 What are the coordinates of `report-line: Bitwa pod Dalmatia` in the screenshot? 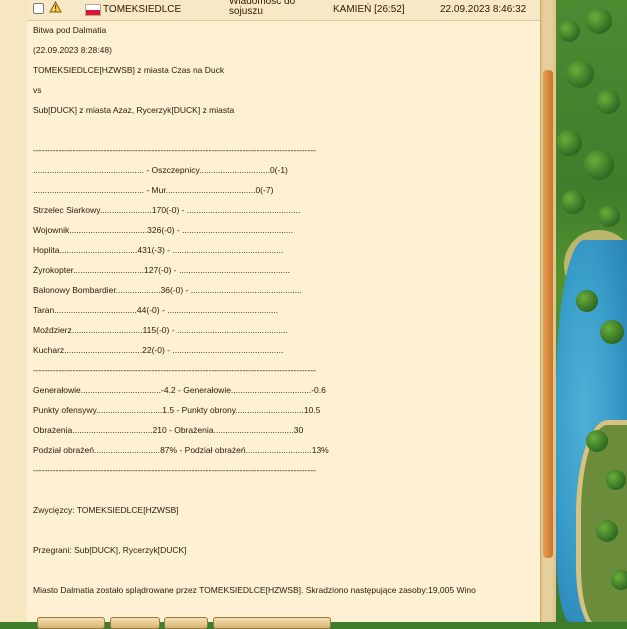 It's located at (70, 30).